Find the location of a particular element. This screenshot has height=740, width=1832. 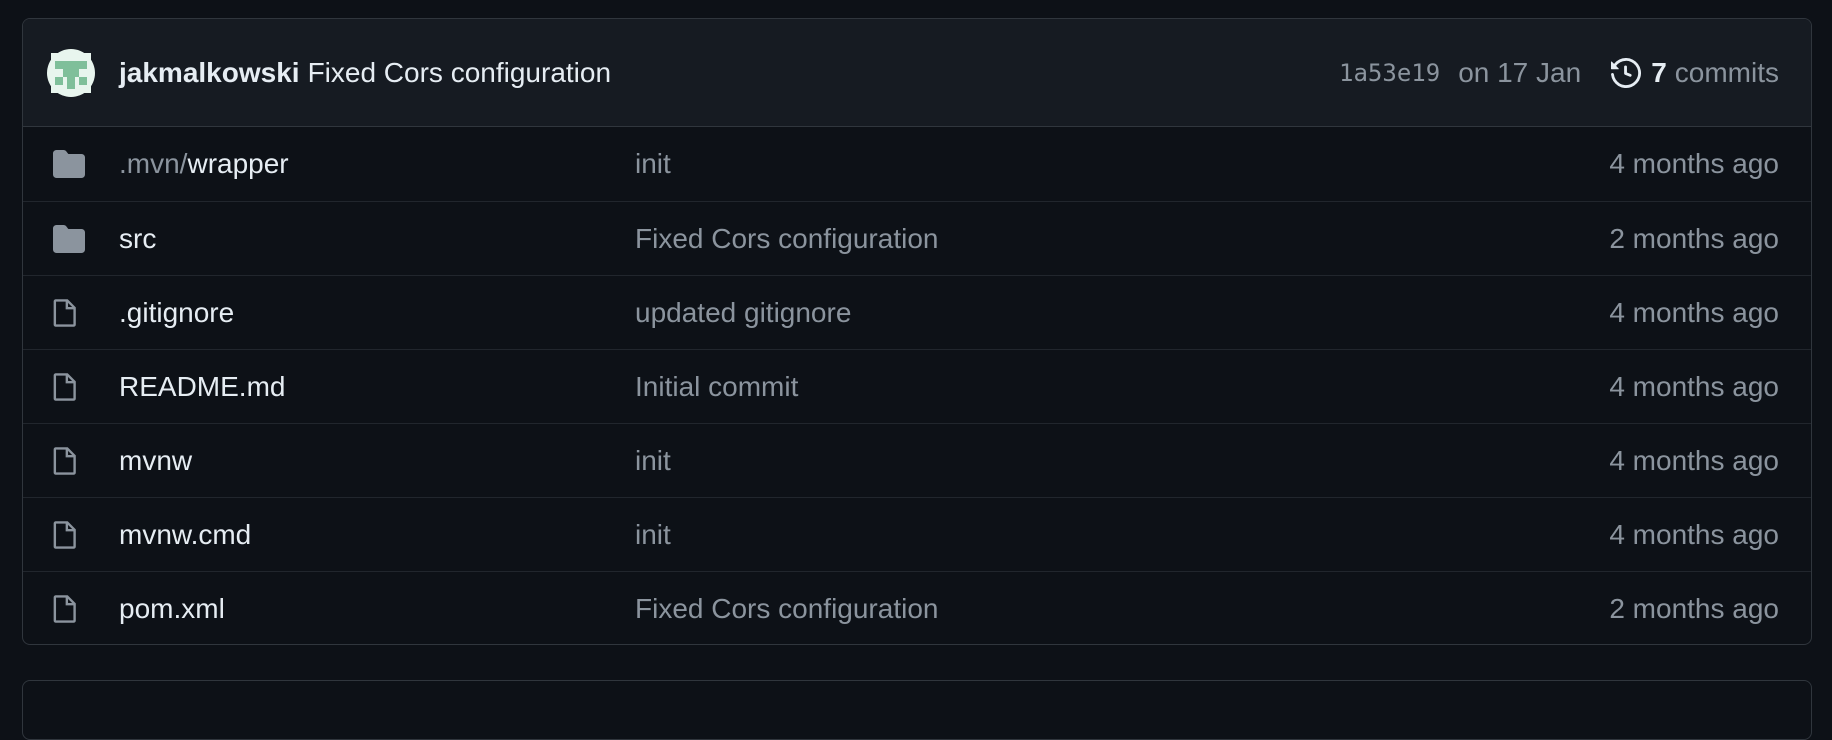

history-icon is located at coordinates (1626, 72).